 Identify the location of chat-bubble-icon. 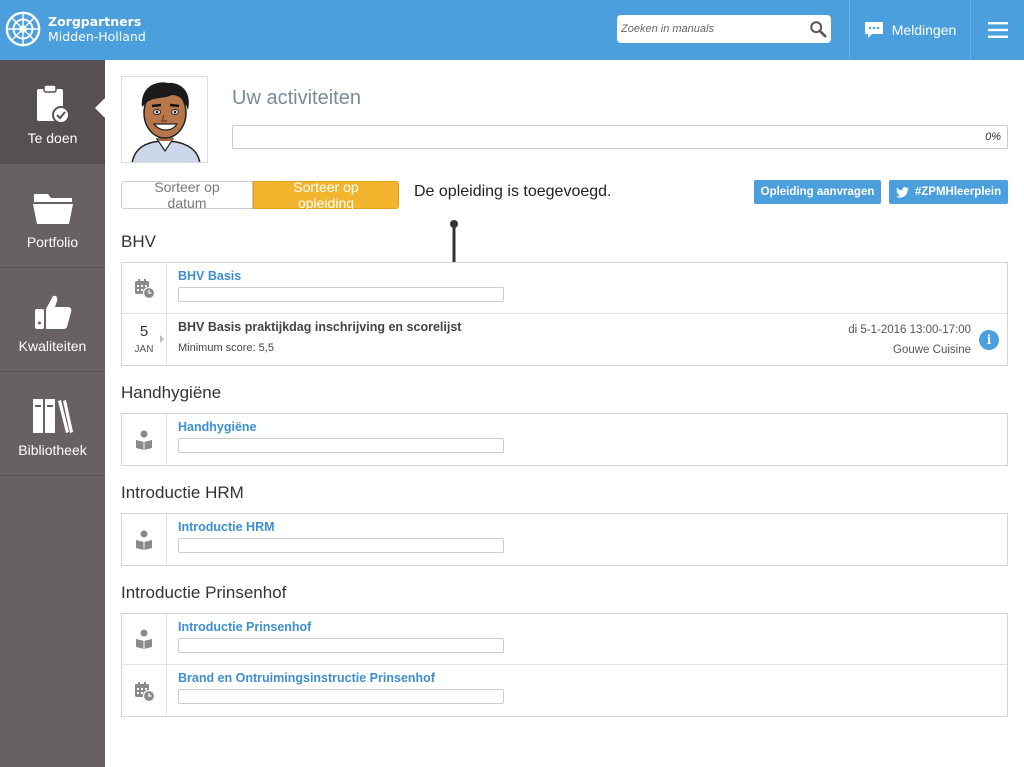
(873, 30).